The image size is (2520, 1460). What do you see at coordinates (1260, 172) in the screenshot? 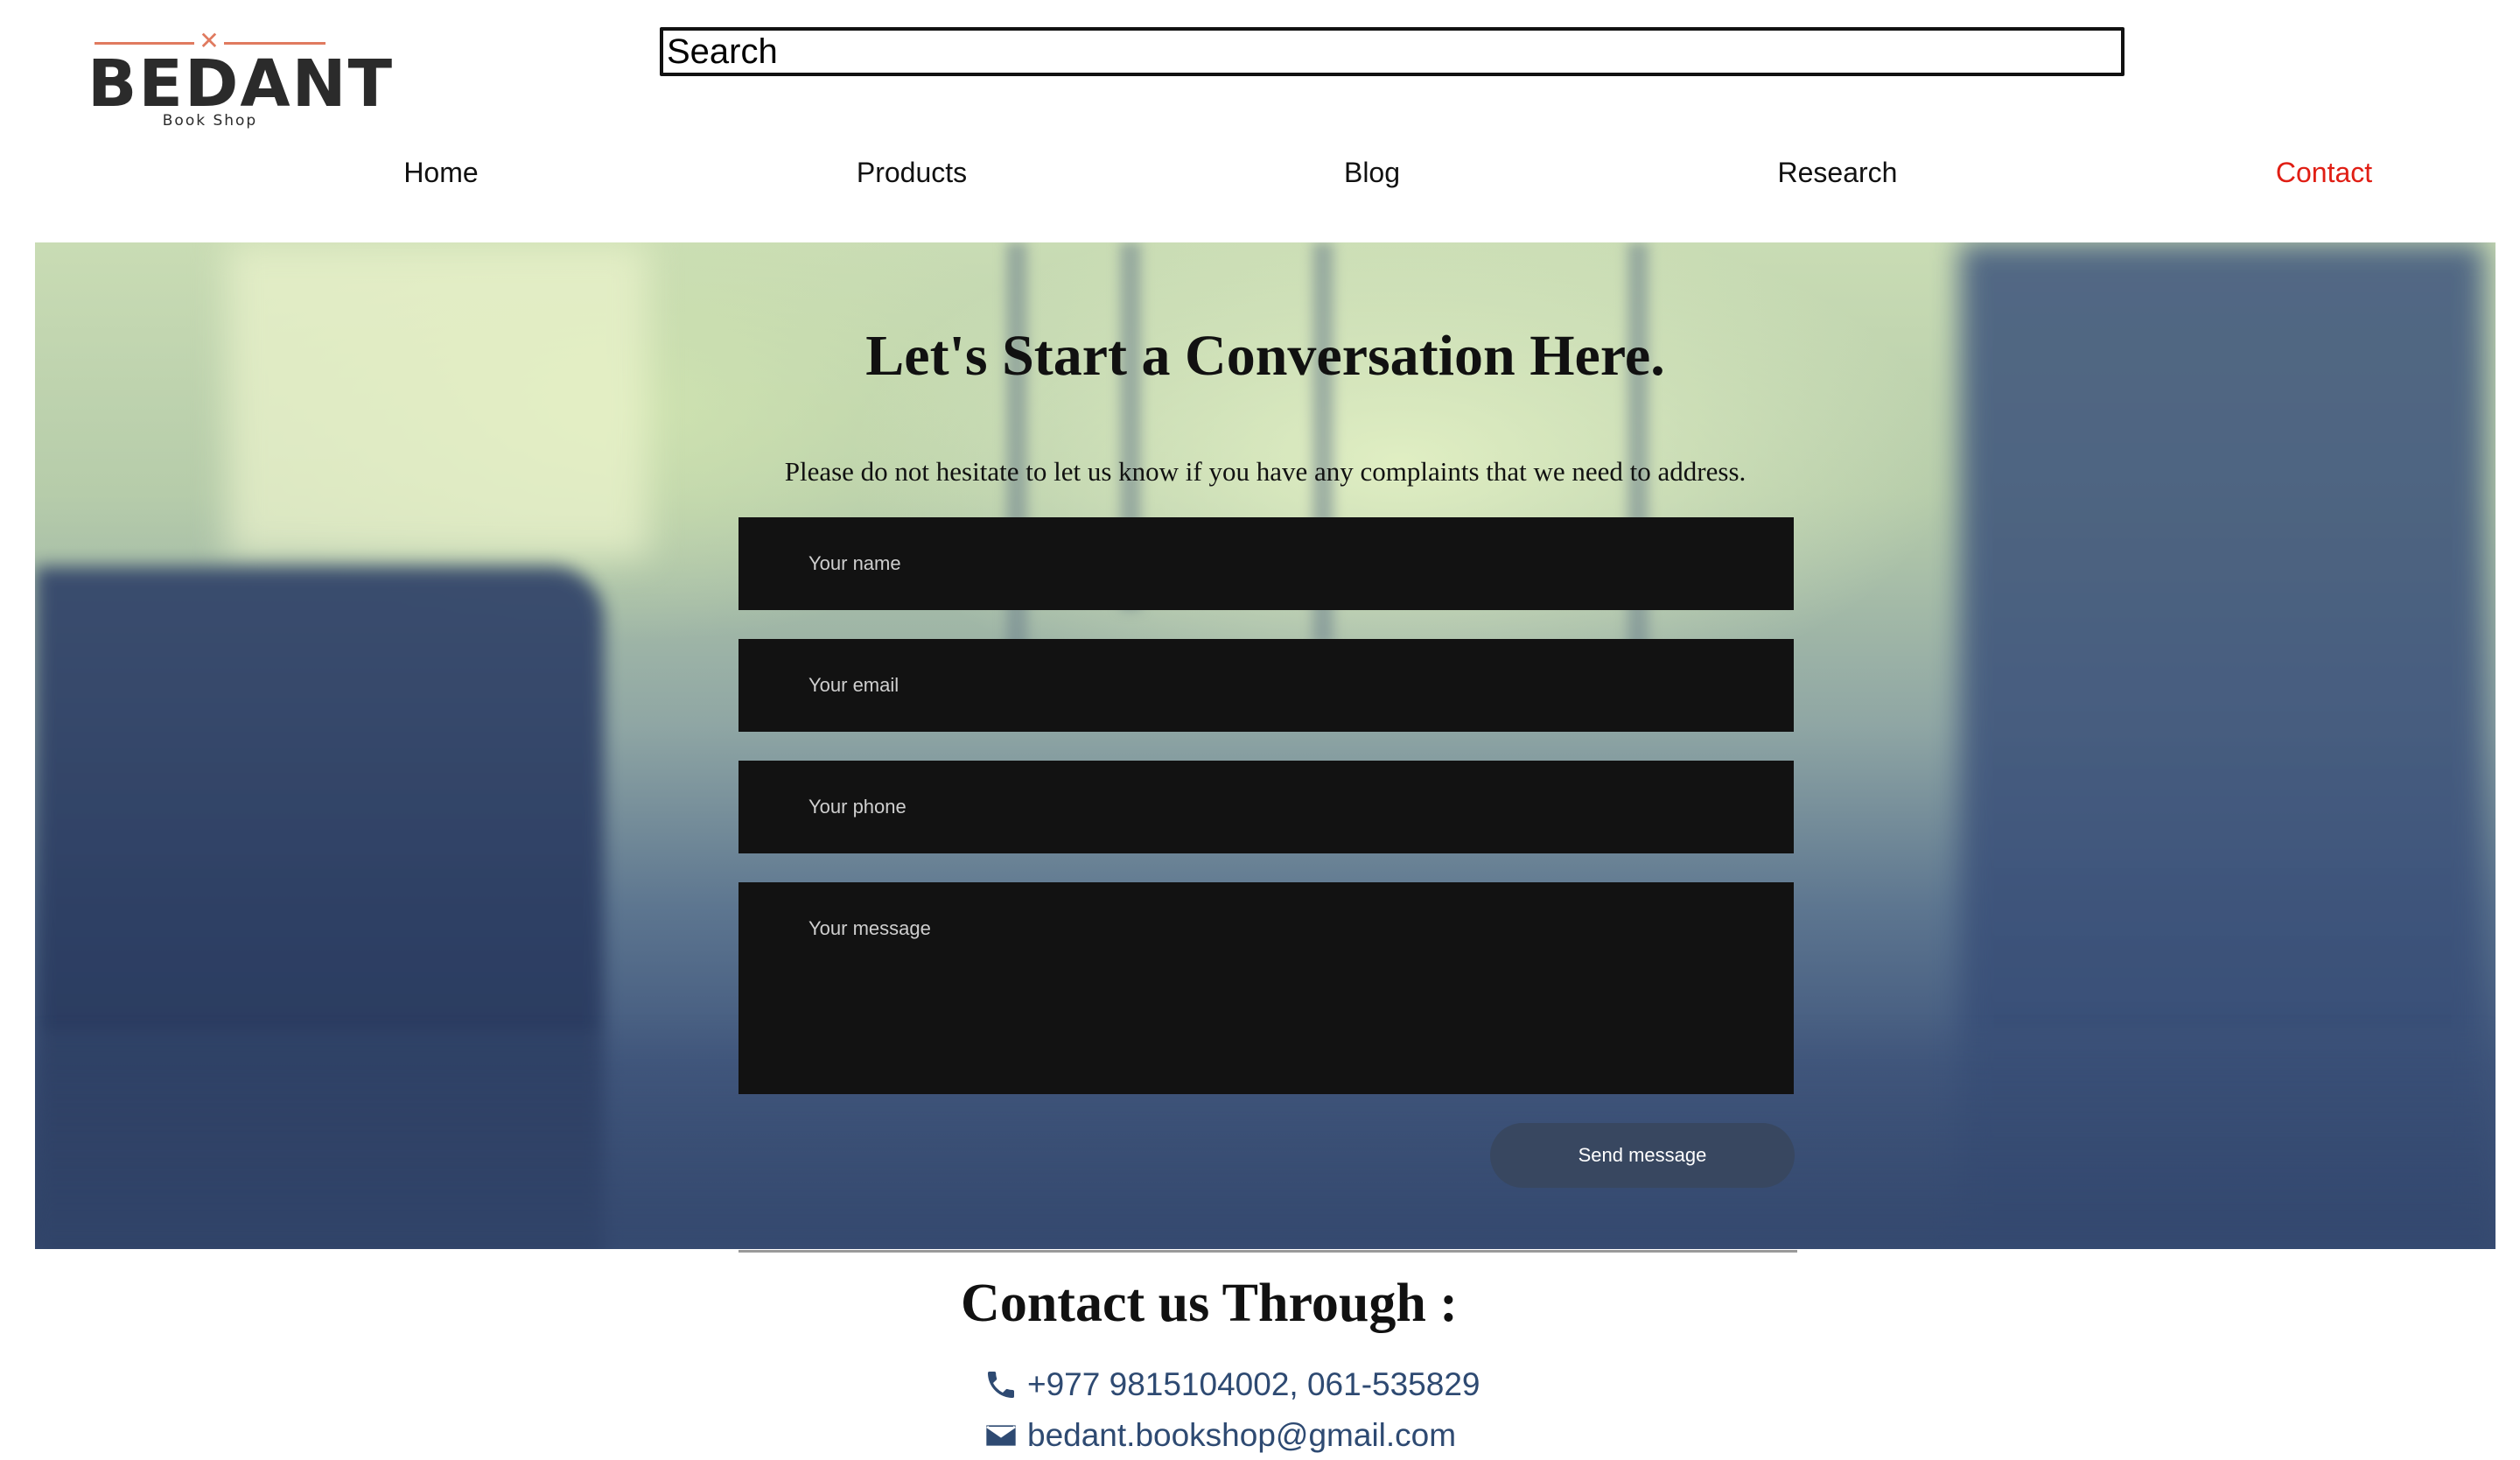
I see `main-nav: Home Products Blog Research Contact` at bounding box center [1260, 172].